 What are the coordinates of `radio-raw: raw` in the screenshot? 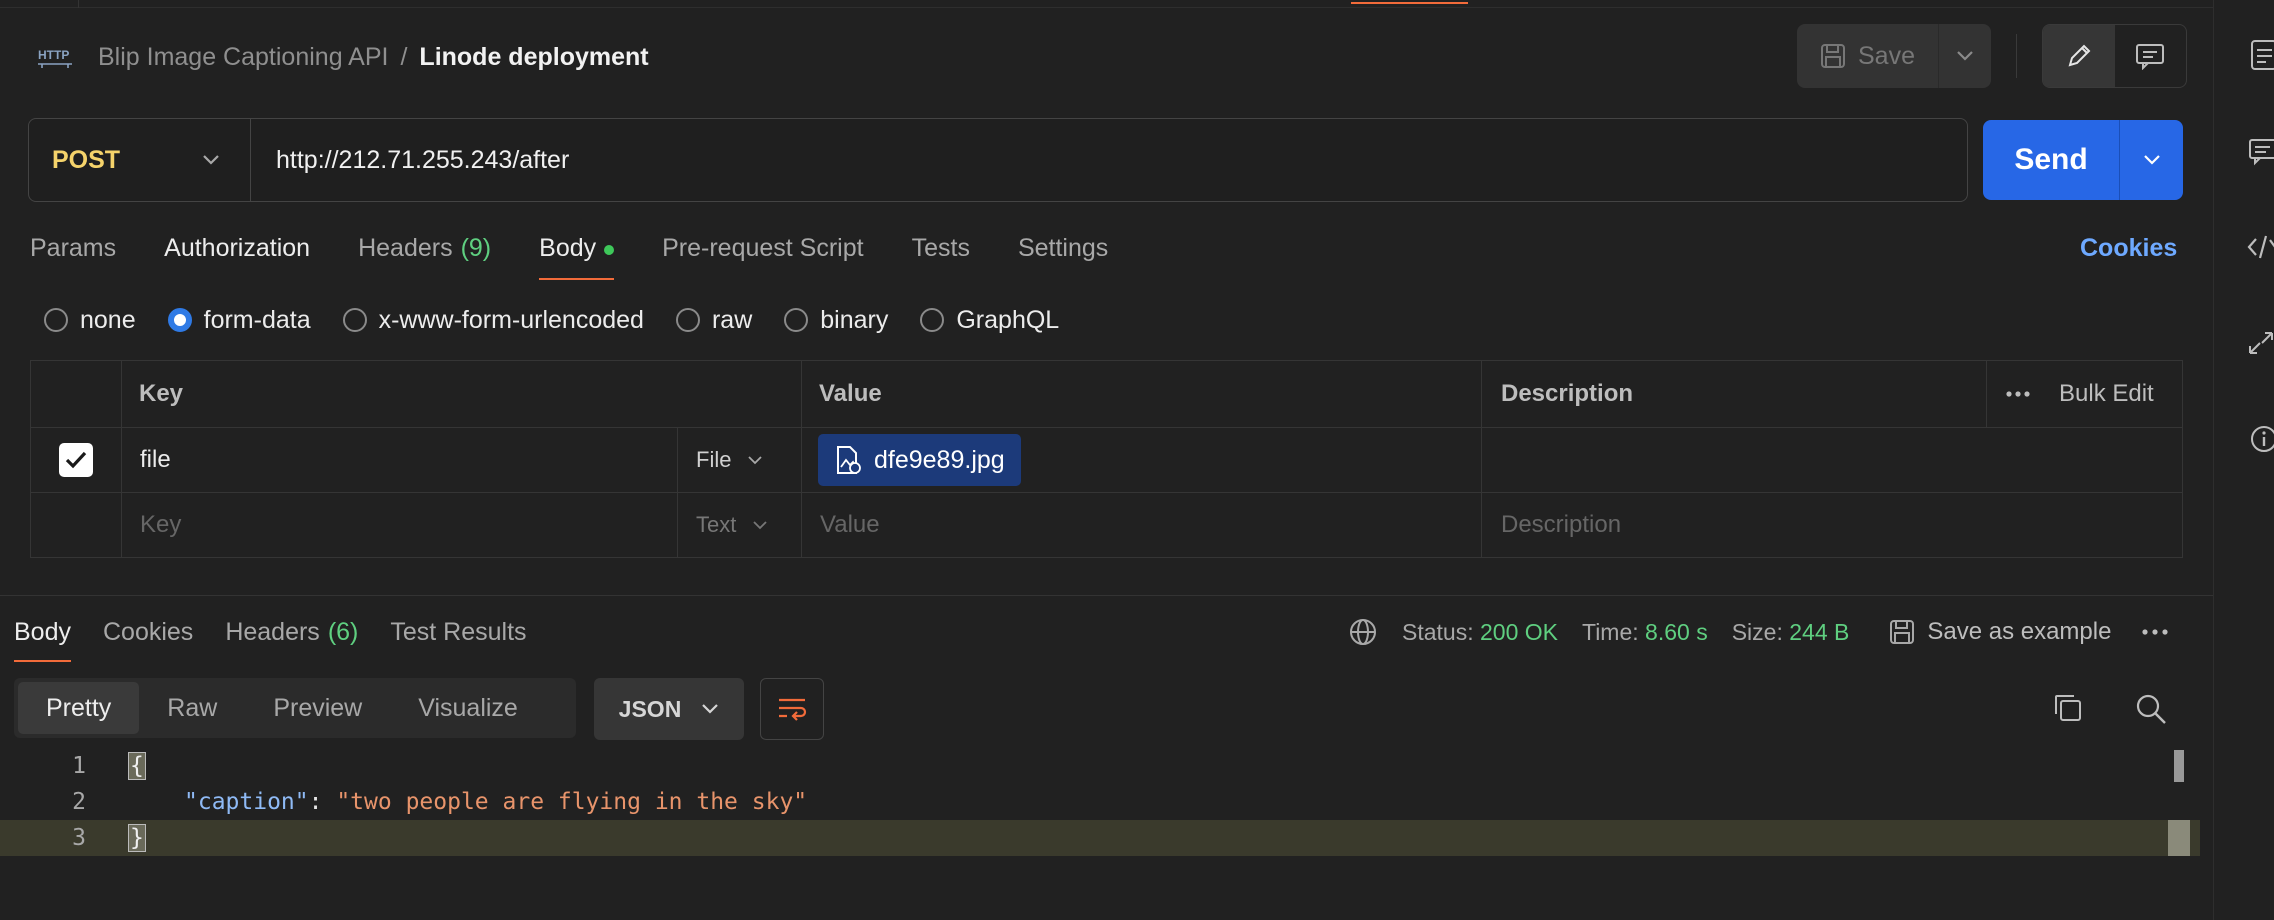 It's located at (713, 320).